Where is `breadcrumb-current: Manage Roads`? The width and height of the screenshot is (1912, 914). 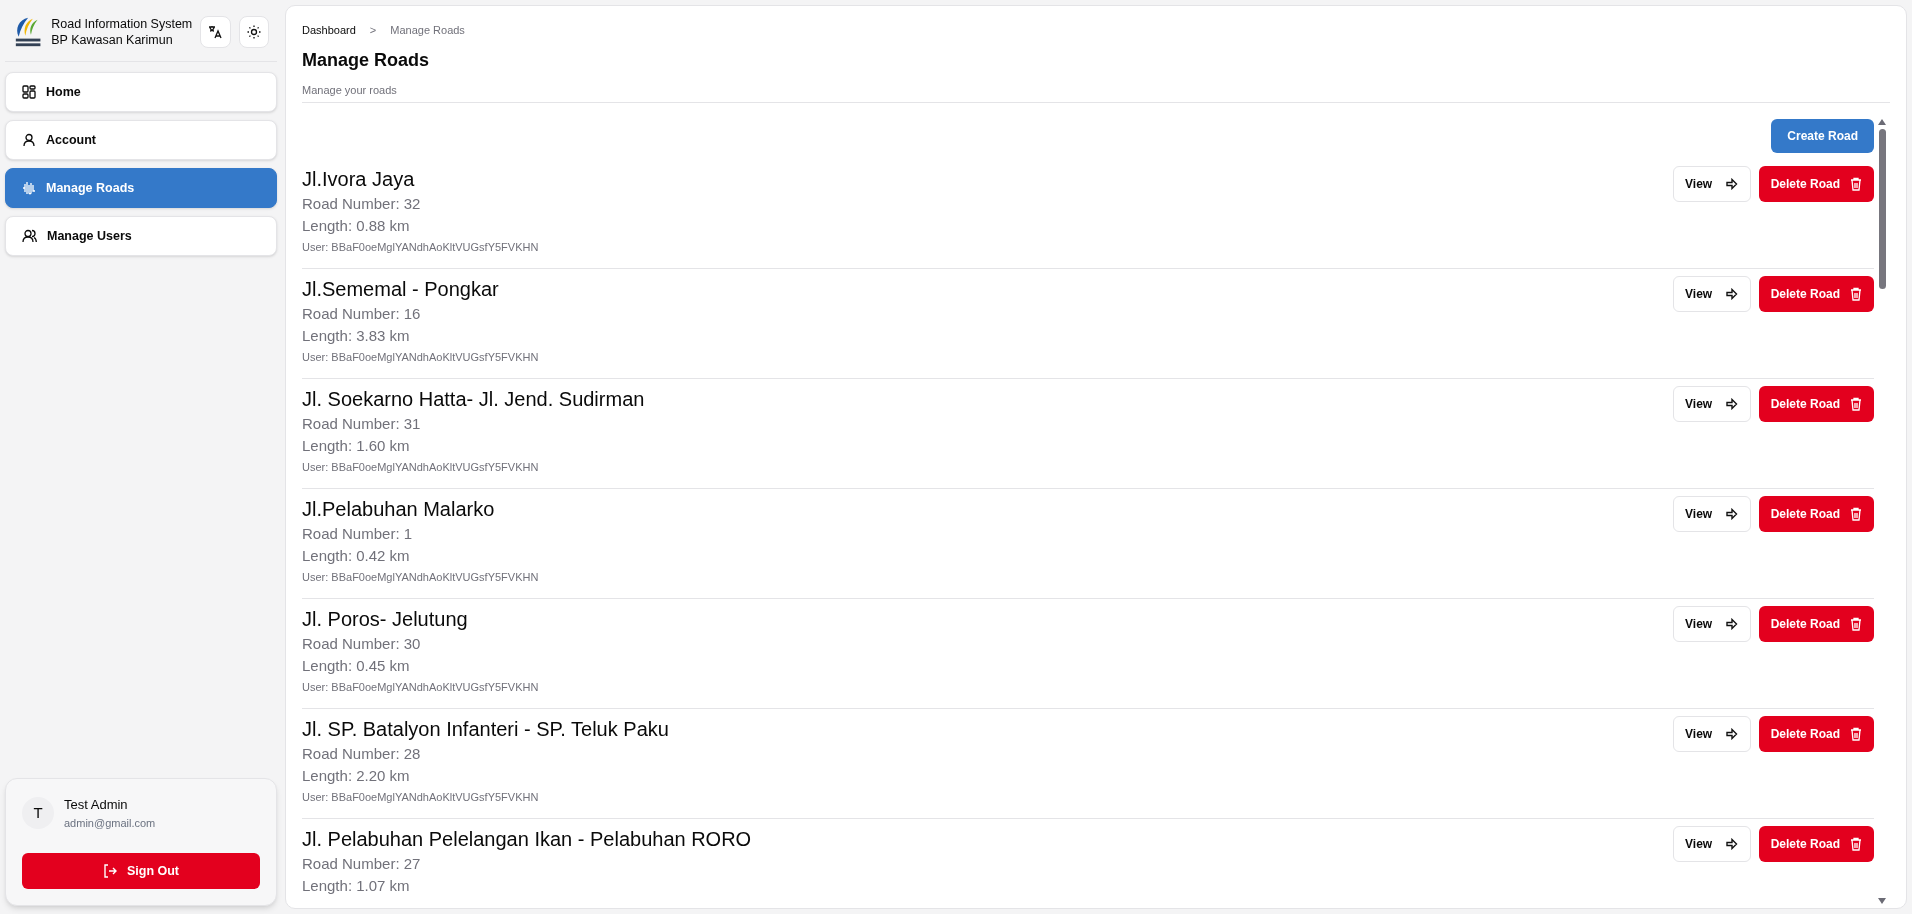
breadcrumb-current: Manage Roads is located at coordinates (427, 30).